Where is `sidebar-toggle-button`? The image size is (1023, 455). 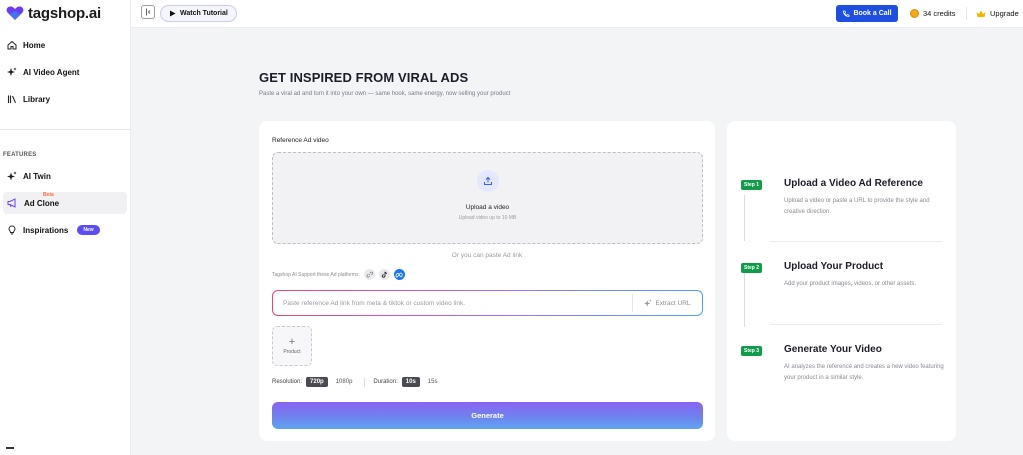 sidebar-toggle-button is located at coordinates (148, 12).